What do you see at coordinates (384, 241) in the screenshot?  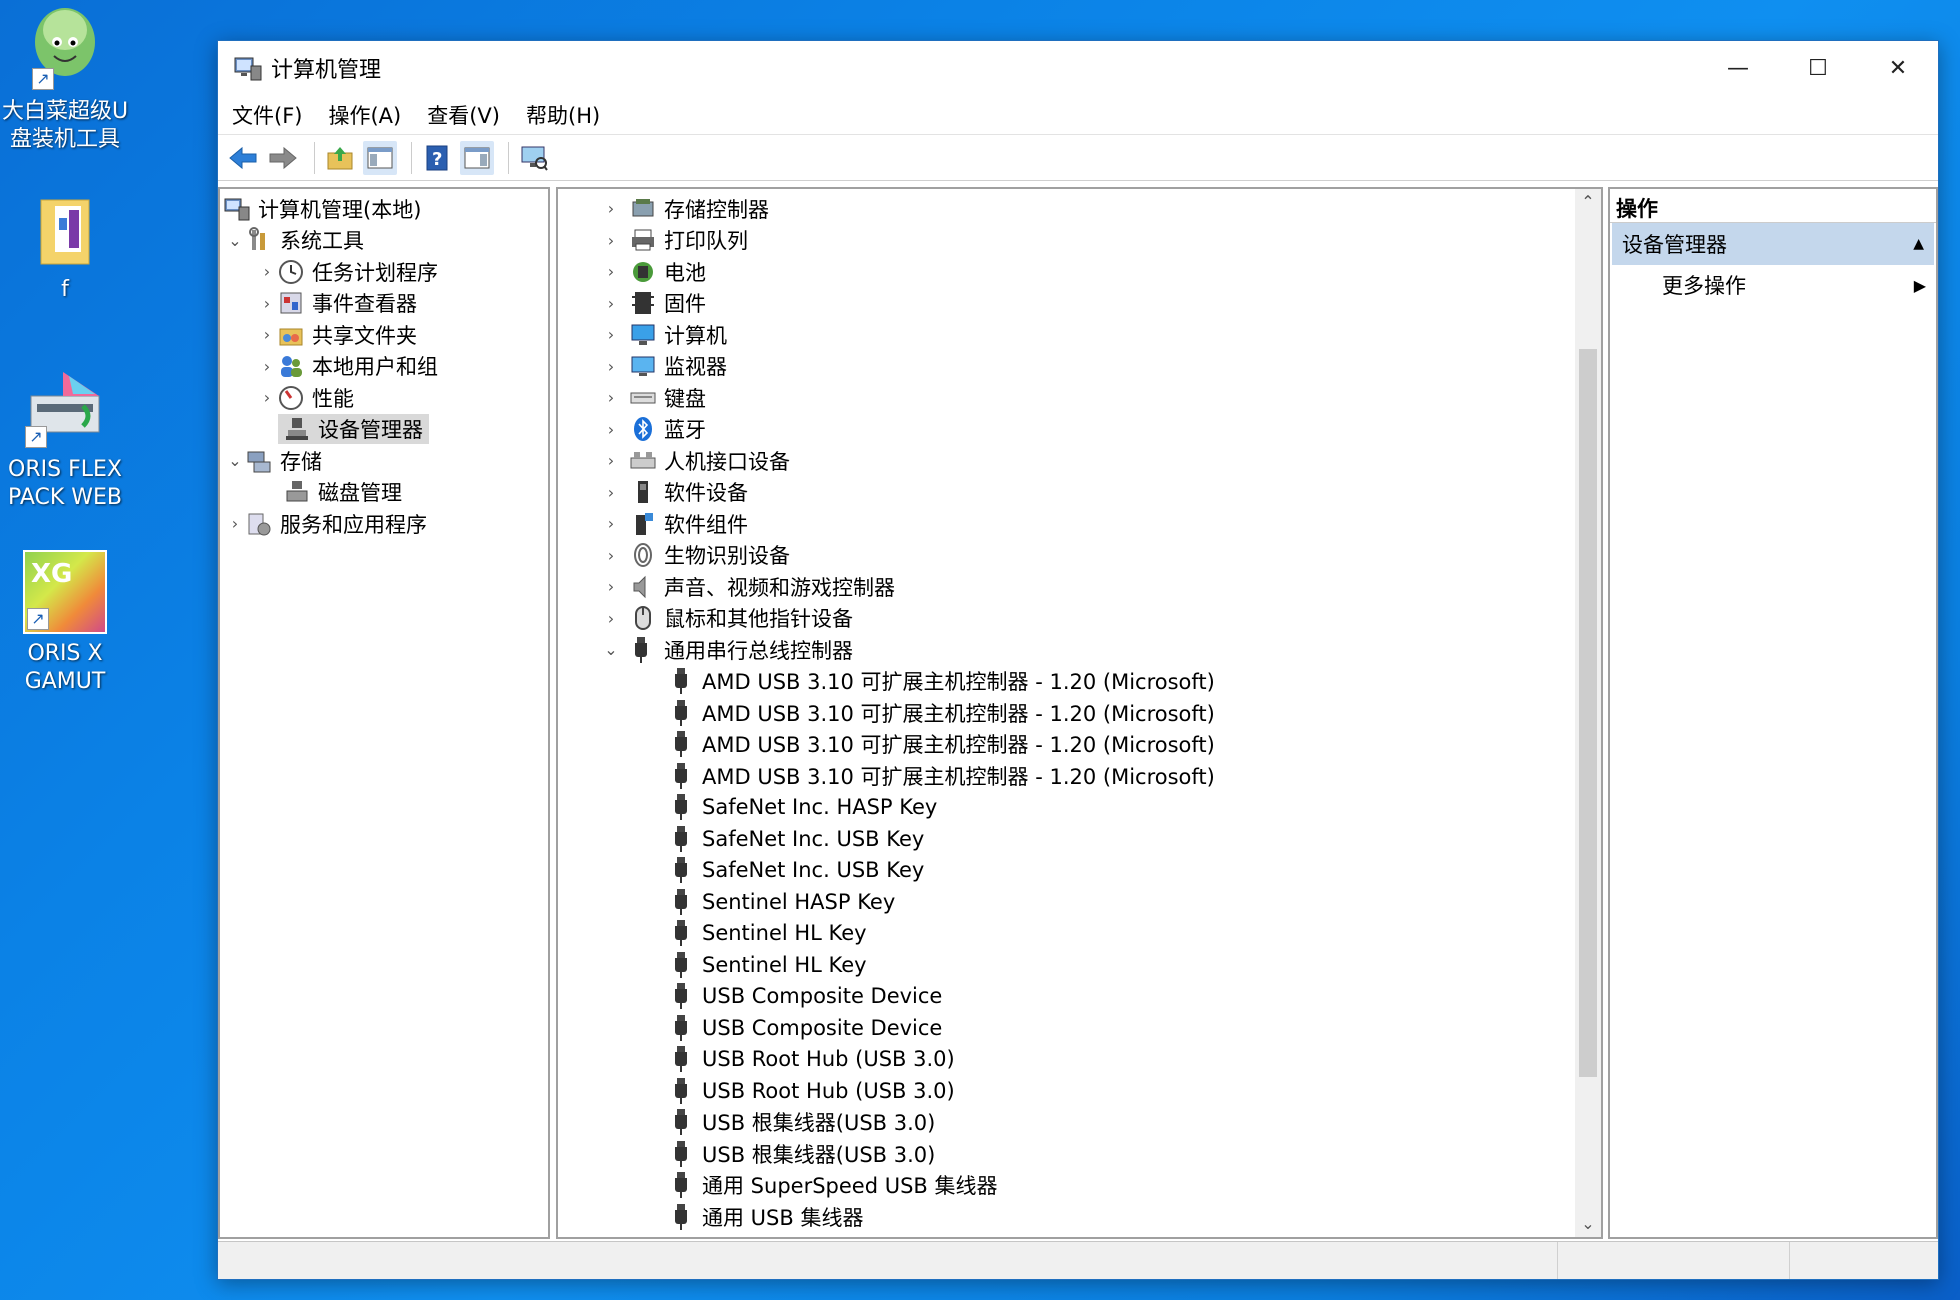 I see `tree-item-system-tools: ⌄ 系统工具` at bounding box center [384, 241].